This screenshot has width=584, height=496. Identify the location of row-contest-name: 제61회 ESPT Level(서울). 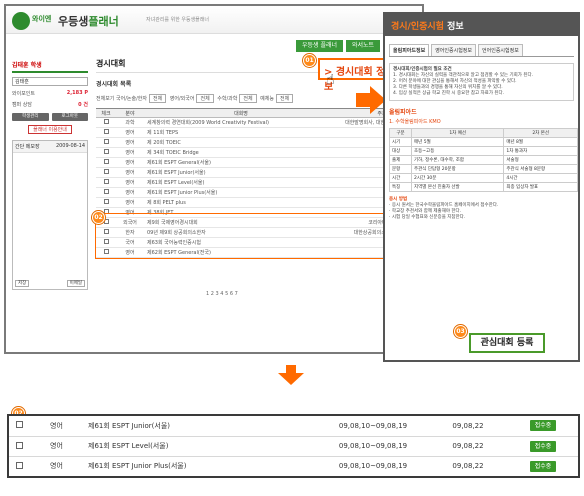
(241, 182).